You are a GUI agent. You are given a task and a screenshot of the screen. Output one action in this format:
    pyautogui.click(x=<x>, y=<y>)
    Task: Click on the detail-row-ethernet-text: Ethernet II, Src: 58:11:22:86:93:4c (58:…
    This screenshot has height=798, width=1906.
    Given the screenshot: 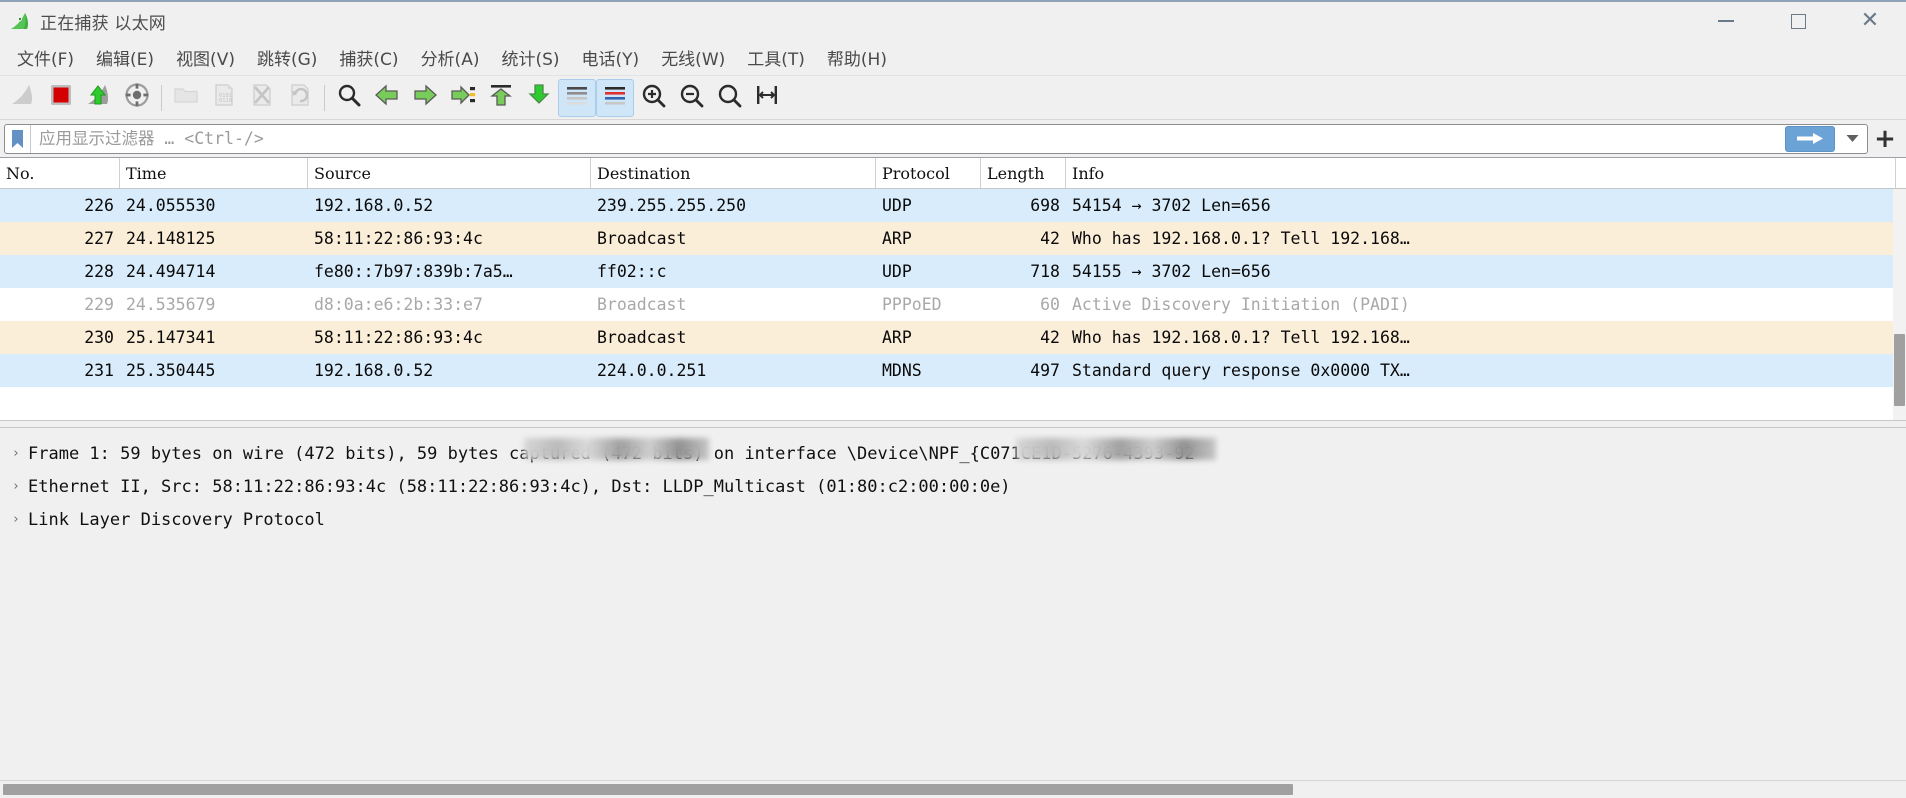 What is the action you would take?
    pyautogui.click(x=519, y=486)
    